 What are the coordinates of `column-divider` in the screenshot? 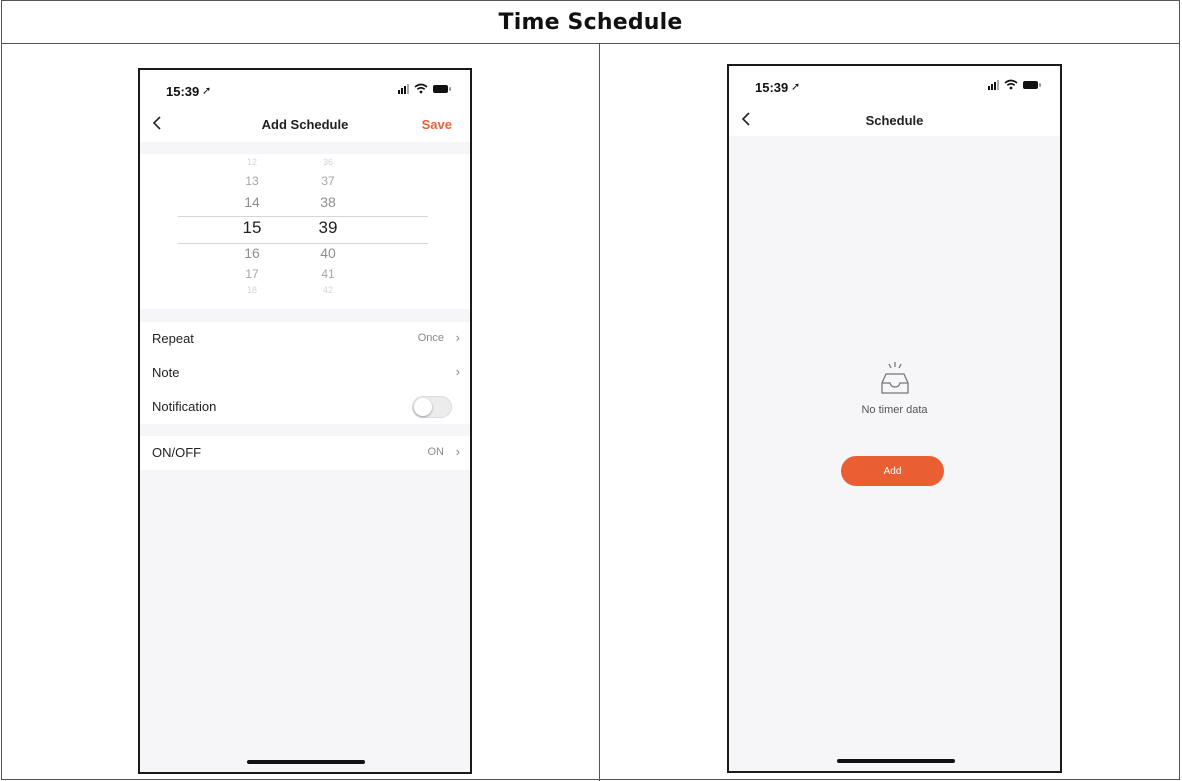 It's located at (599, 412).